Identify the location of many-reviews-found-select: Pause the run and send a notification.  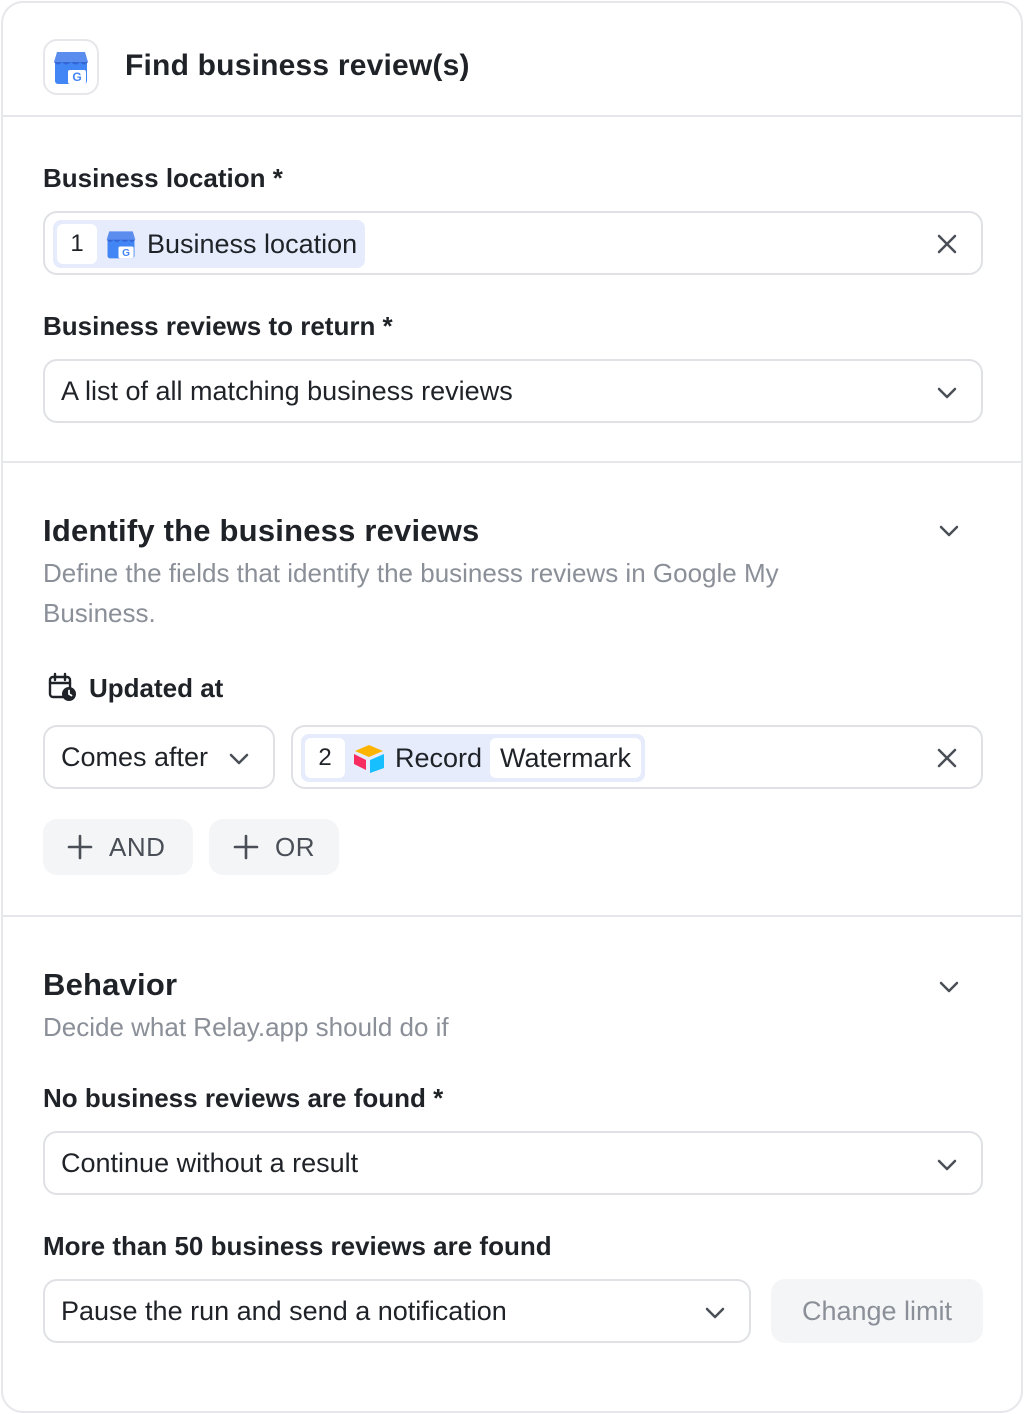
(397, 1311).